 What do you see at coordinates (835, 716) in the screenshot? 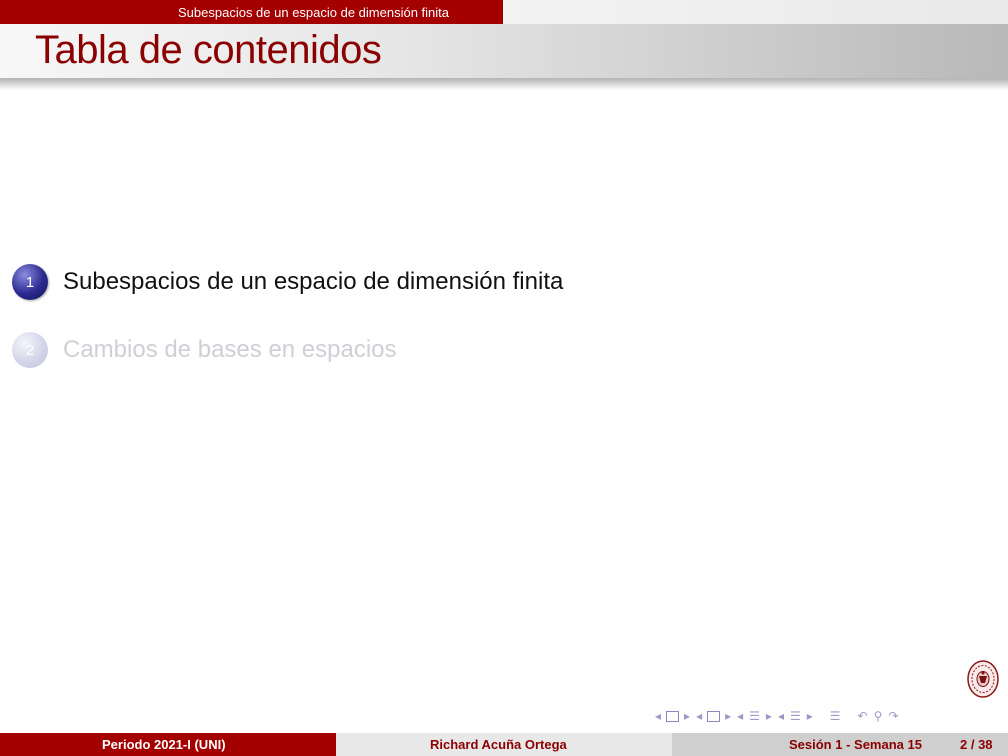
I see `document-icon: ☰` at bounding box center [835, 716].